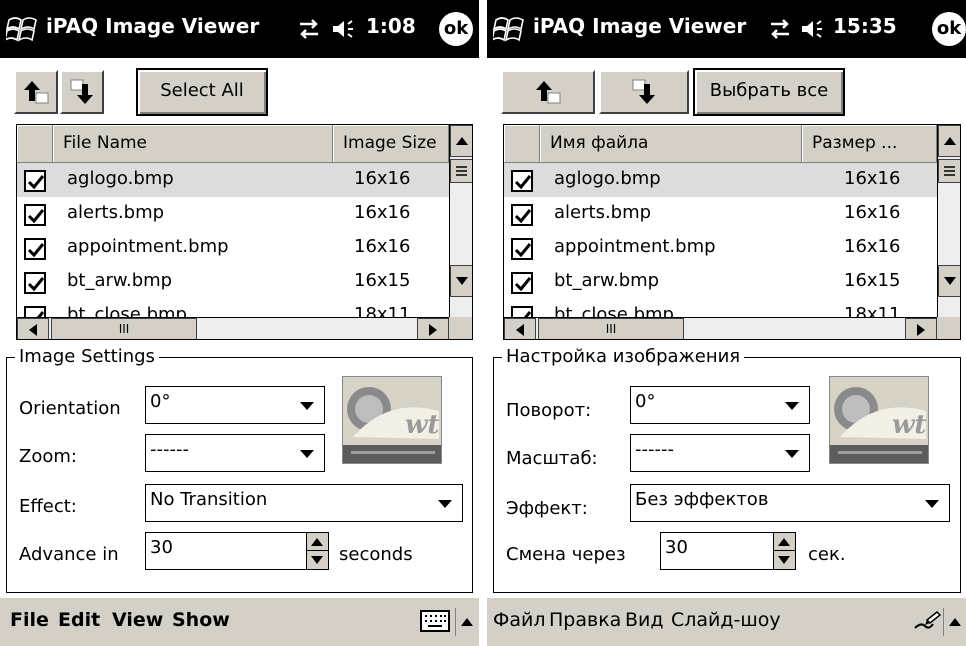 The height and width of the screenshot is (646, 966). What do you see at coordinates (376, 554) in the screenshot?
I see `advance-unit: seconds` at bounding box center [376, 554].